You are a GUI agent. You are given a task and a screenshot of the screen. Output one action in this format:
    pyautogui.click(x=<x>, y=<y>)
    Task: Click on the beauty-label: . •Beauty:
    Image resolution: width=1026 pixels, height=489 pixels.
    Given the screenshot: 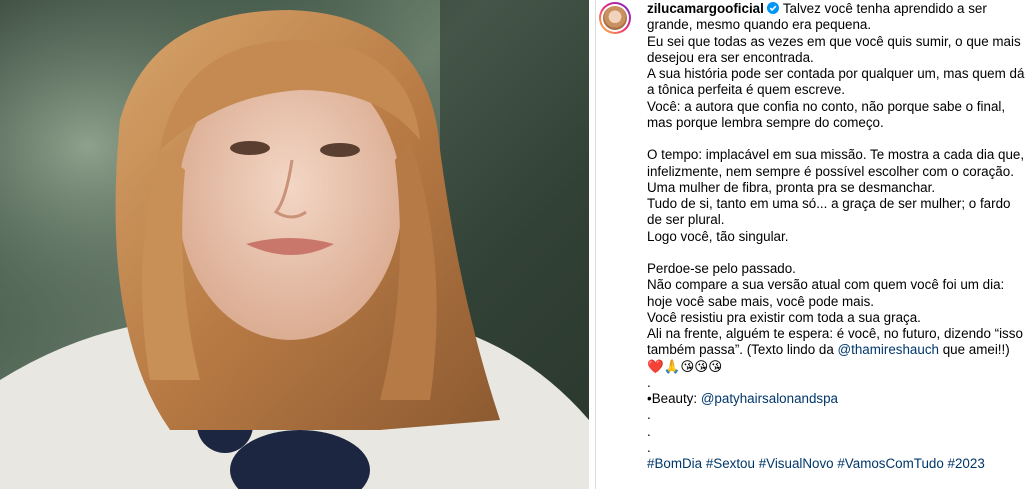 What is the action you would take?
    pyautogui.click(x=672, y=390)
    